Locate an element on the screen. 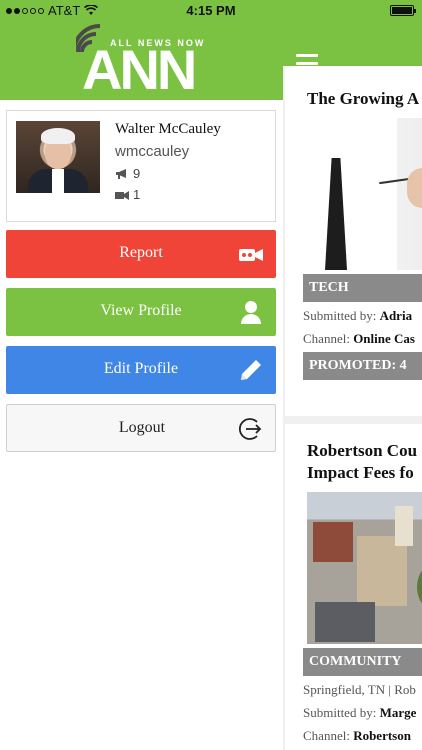  submitted-by: Submitted by: Adria is located at coordinates (357, 316).